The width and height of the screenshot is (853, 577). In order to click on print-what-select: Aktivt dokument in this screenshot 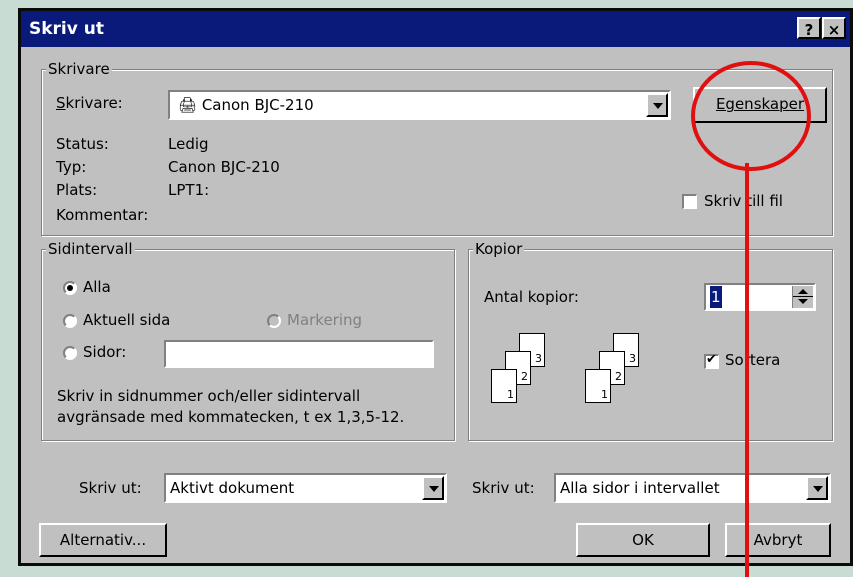, I will do `click(305, 488)`.